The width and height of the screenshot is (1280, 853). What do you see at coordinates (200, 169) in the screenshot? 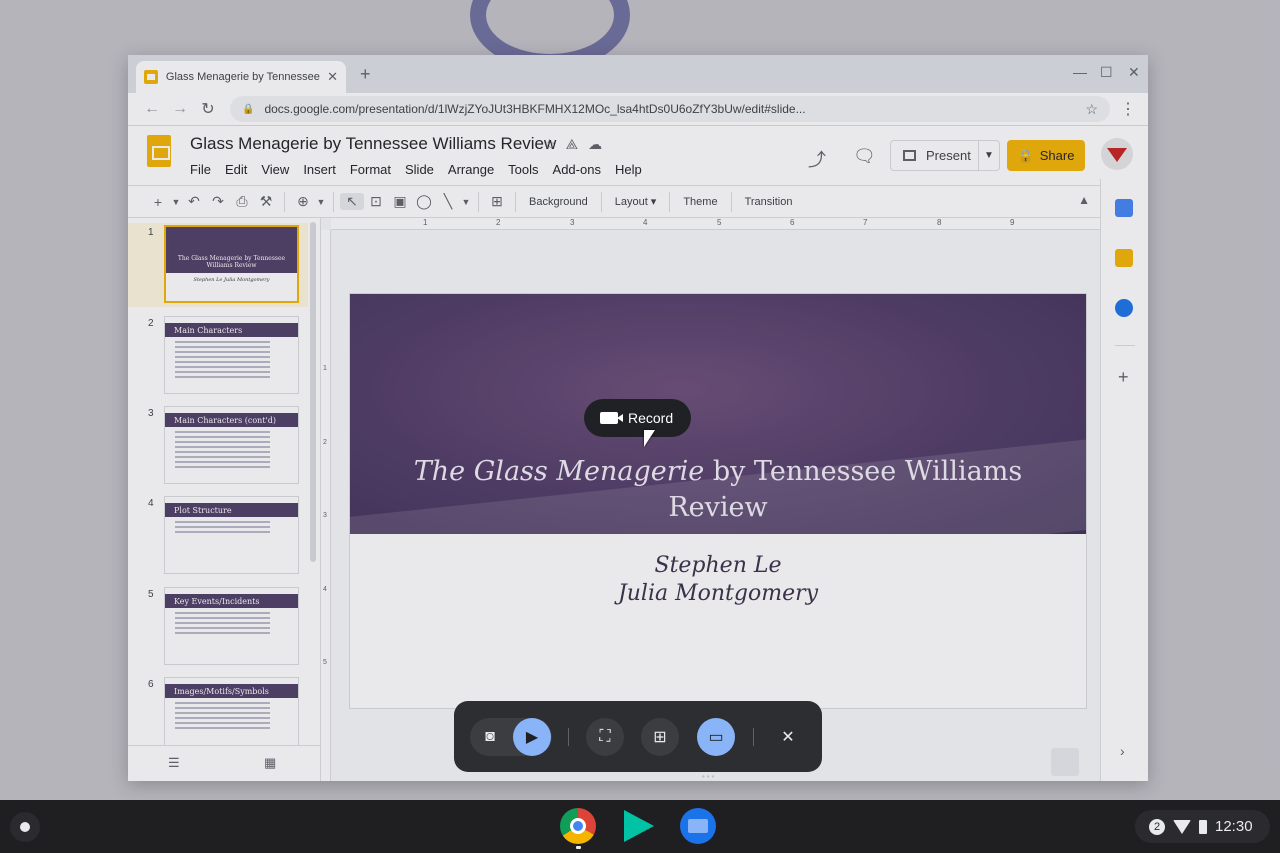
I see `menu-file: File` at bounding box center [200, 169].